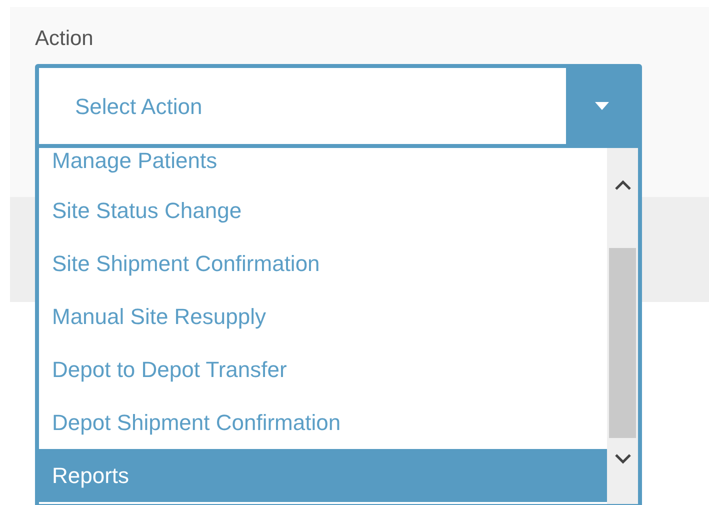 This screenshot has width=709, height=505. What do you see at coordinates (323, 475) in the screenshot?
I see `dropdown-option: Reports` at bounding box center [323, 475].